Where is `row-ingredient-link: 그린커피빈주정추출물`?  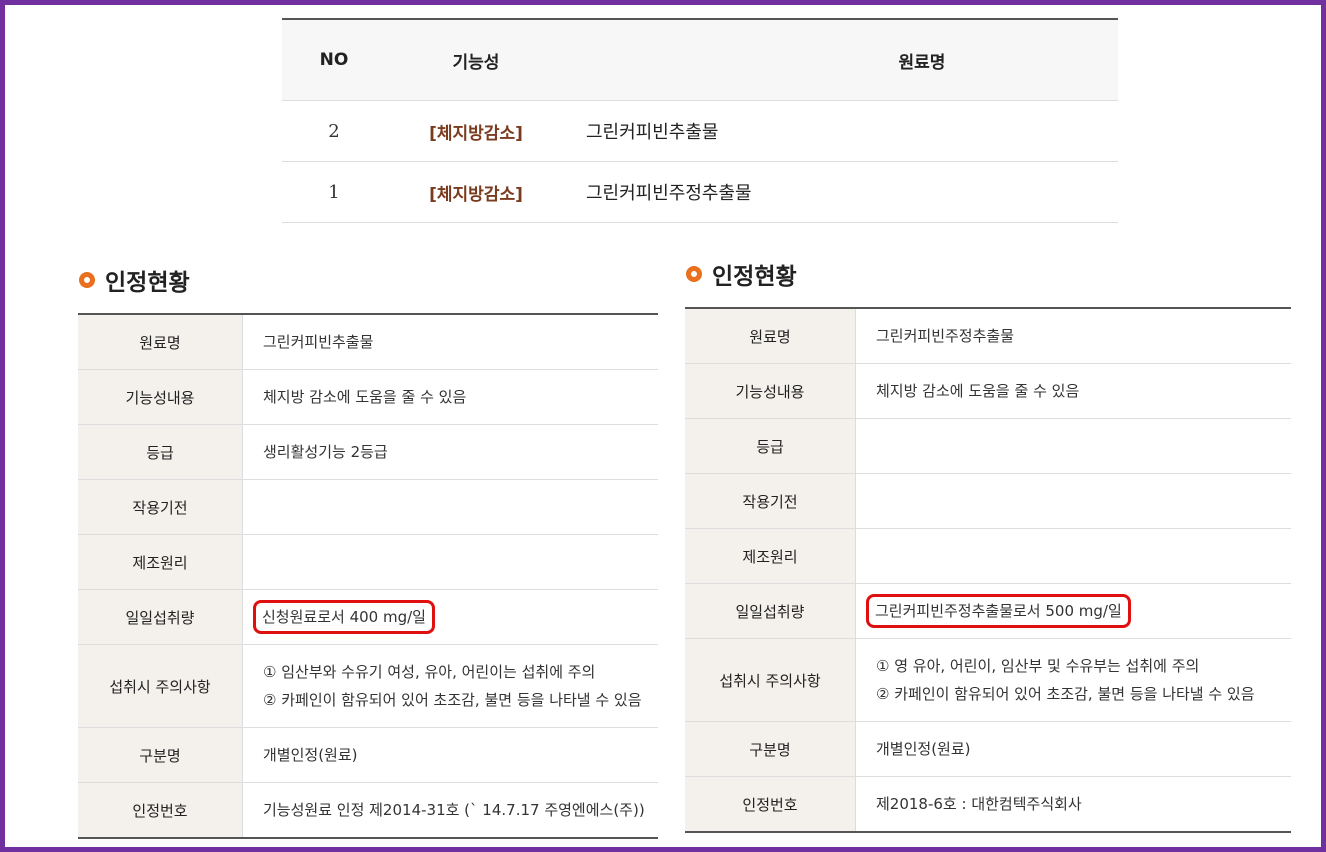 row-ingredient-link: 그린커피빈주정추출물 is located at coordinates (842, 192).